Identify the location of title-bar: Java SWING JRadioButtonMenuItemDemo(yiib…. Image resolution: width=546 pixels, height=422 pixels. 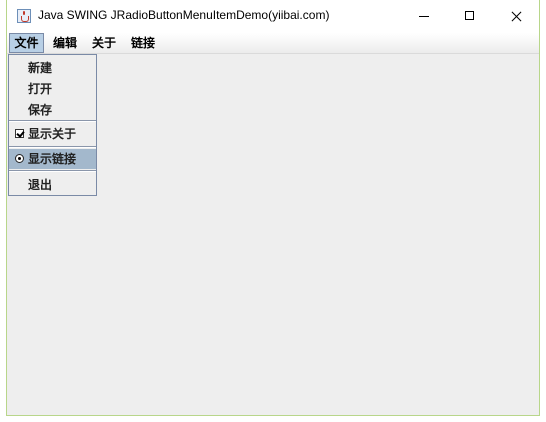
(273, 16).